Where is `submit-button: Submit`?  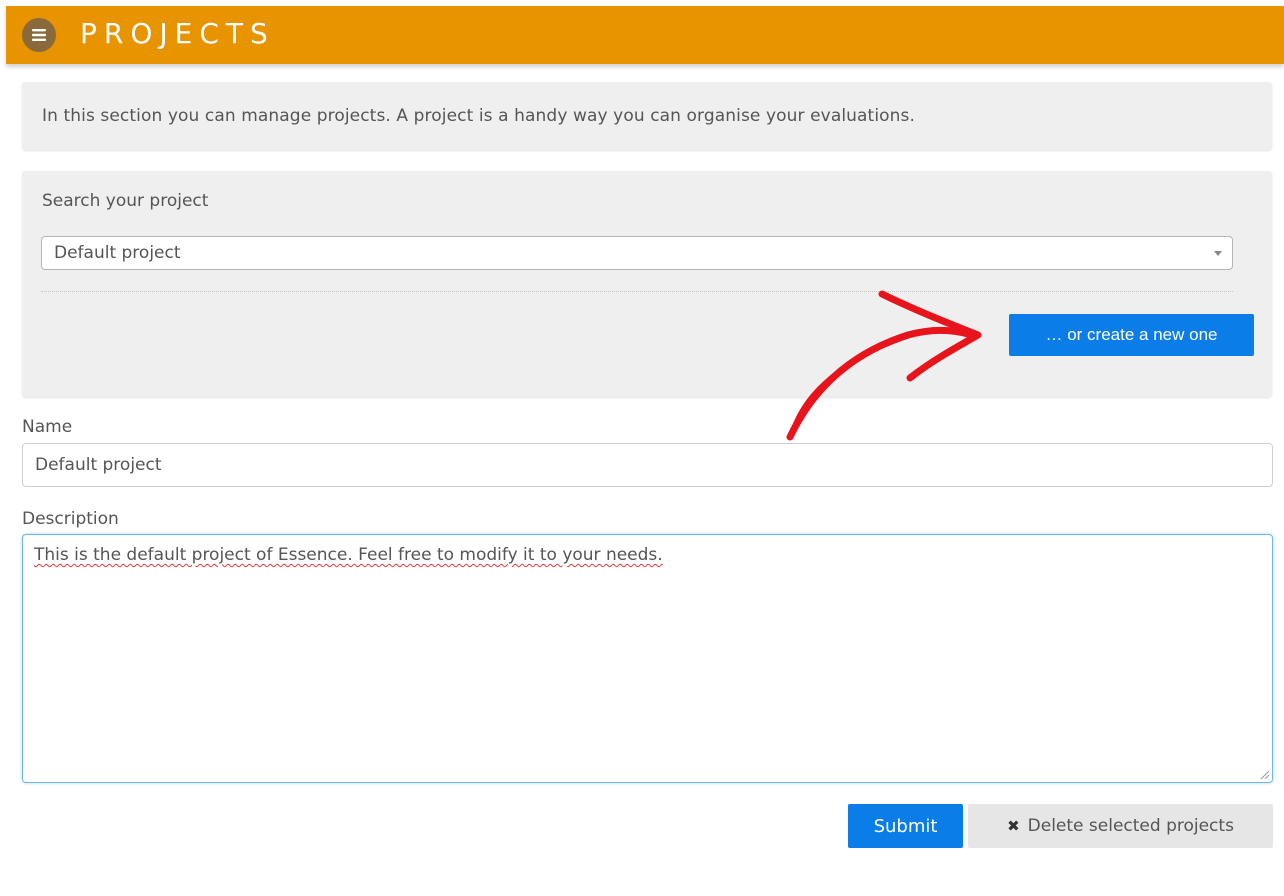
submit-button: Submit is located at coordinates (905, 826).